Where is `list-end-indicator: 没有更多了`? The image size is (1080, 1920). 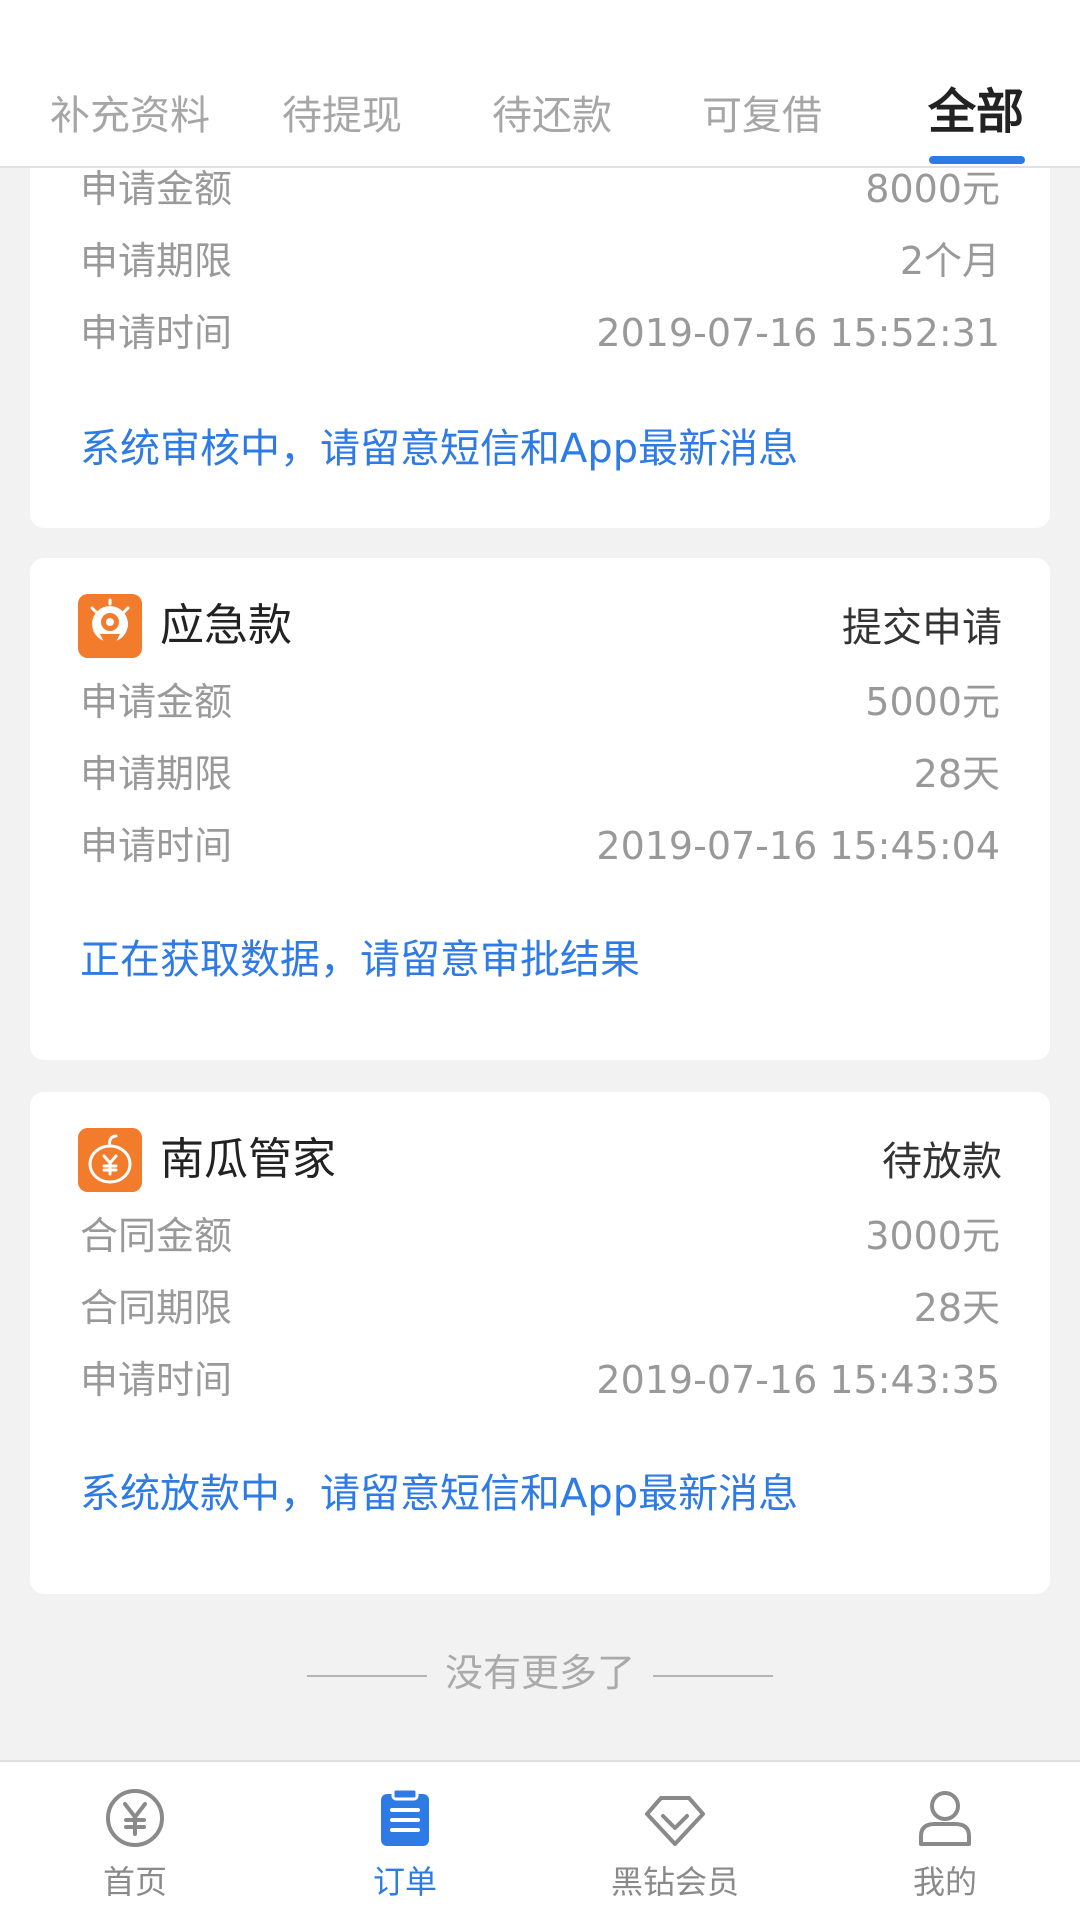 list-end-indicator: 没有更多了 is located at coordinates (540, 1673).